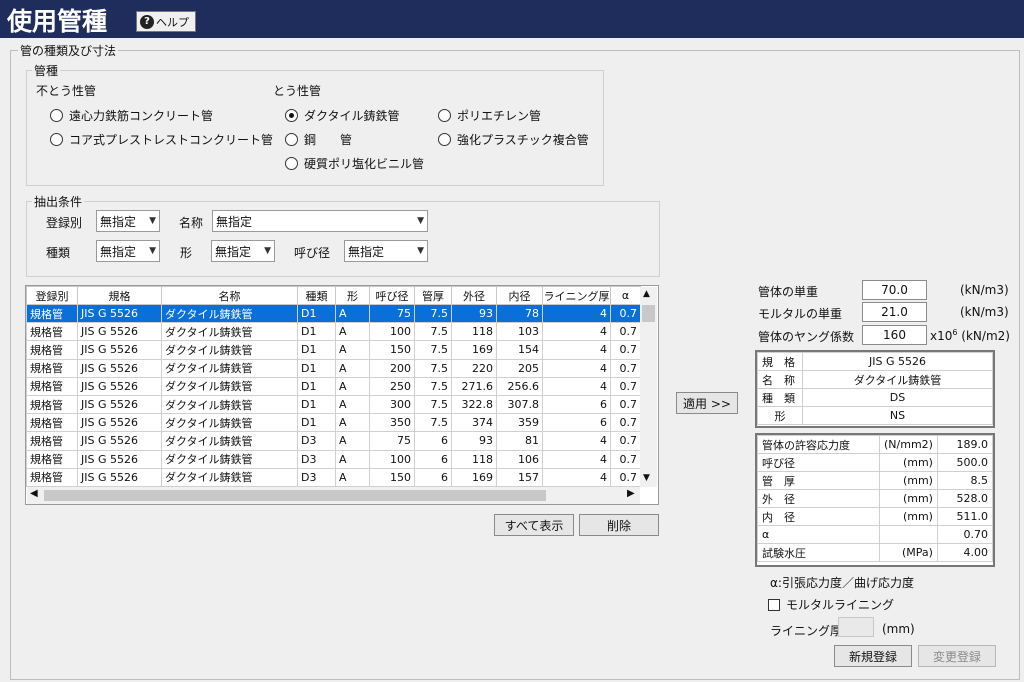 The width and height of the screenshot is (1024, 682). What do you see at coordinates (312, 253) in the screenshot?
I see `nominal-label: 呼び径` at bounding box center [312, 253].